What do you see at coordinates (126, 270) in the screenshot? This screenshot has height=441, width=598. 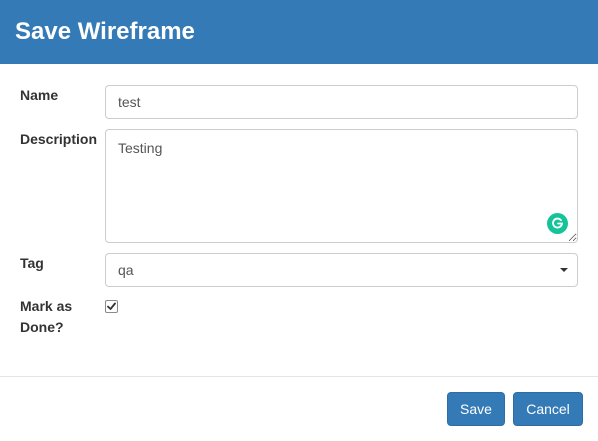 I see `tag-selected-value: qa` at bounding box center [126, 270].